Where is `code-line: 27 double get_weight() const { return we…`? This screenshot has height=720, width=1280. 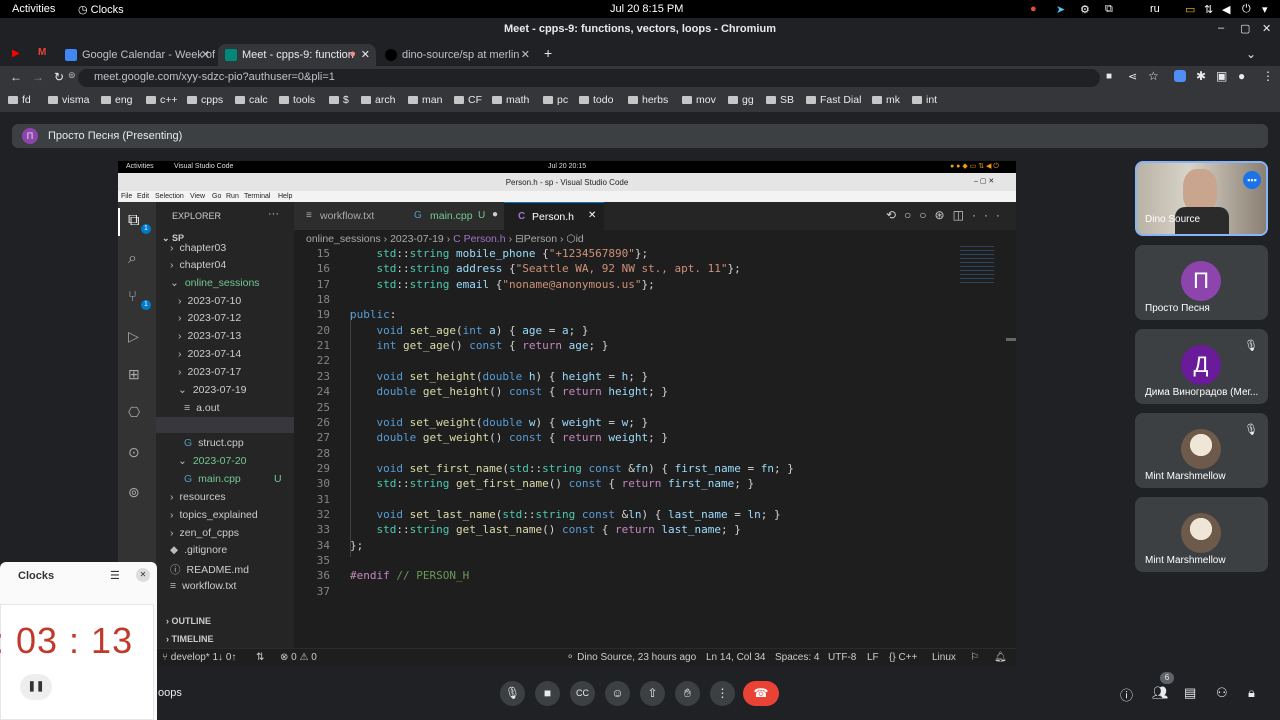 code-line: 27 double get_weight() const { return we… is located at coordinates (481, 438).